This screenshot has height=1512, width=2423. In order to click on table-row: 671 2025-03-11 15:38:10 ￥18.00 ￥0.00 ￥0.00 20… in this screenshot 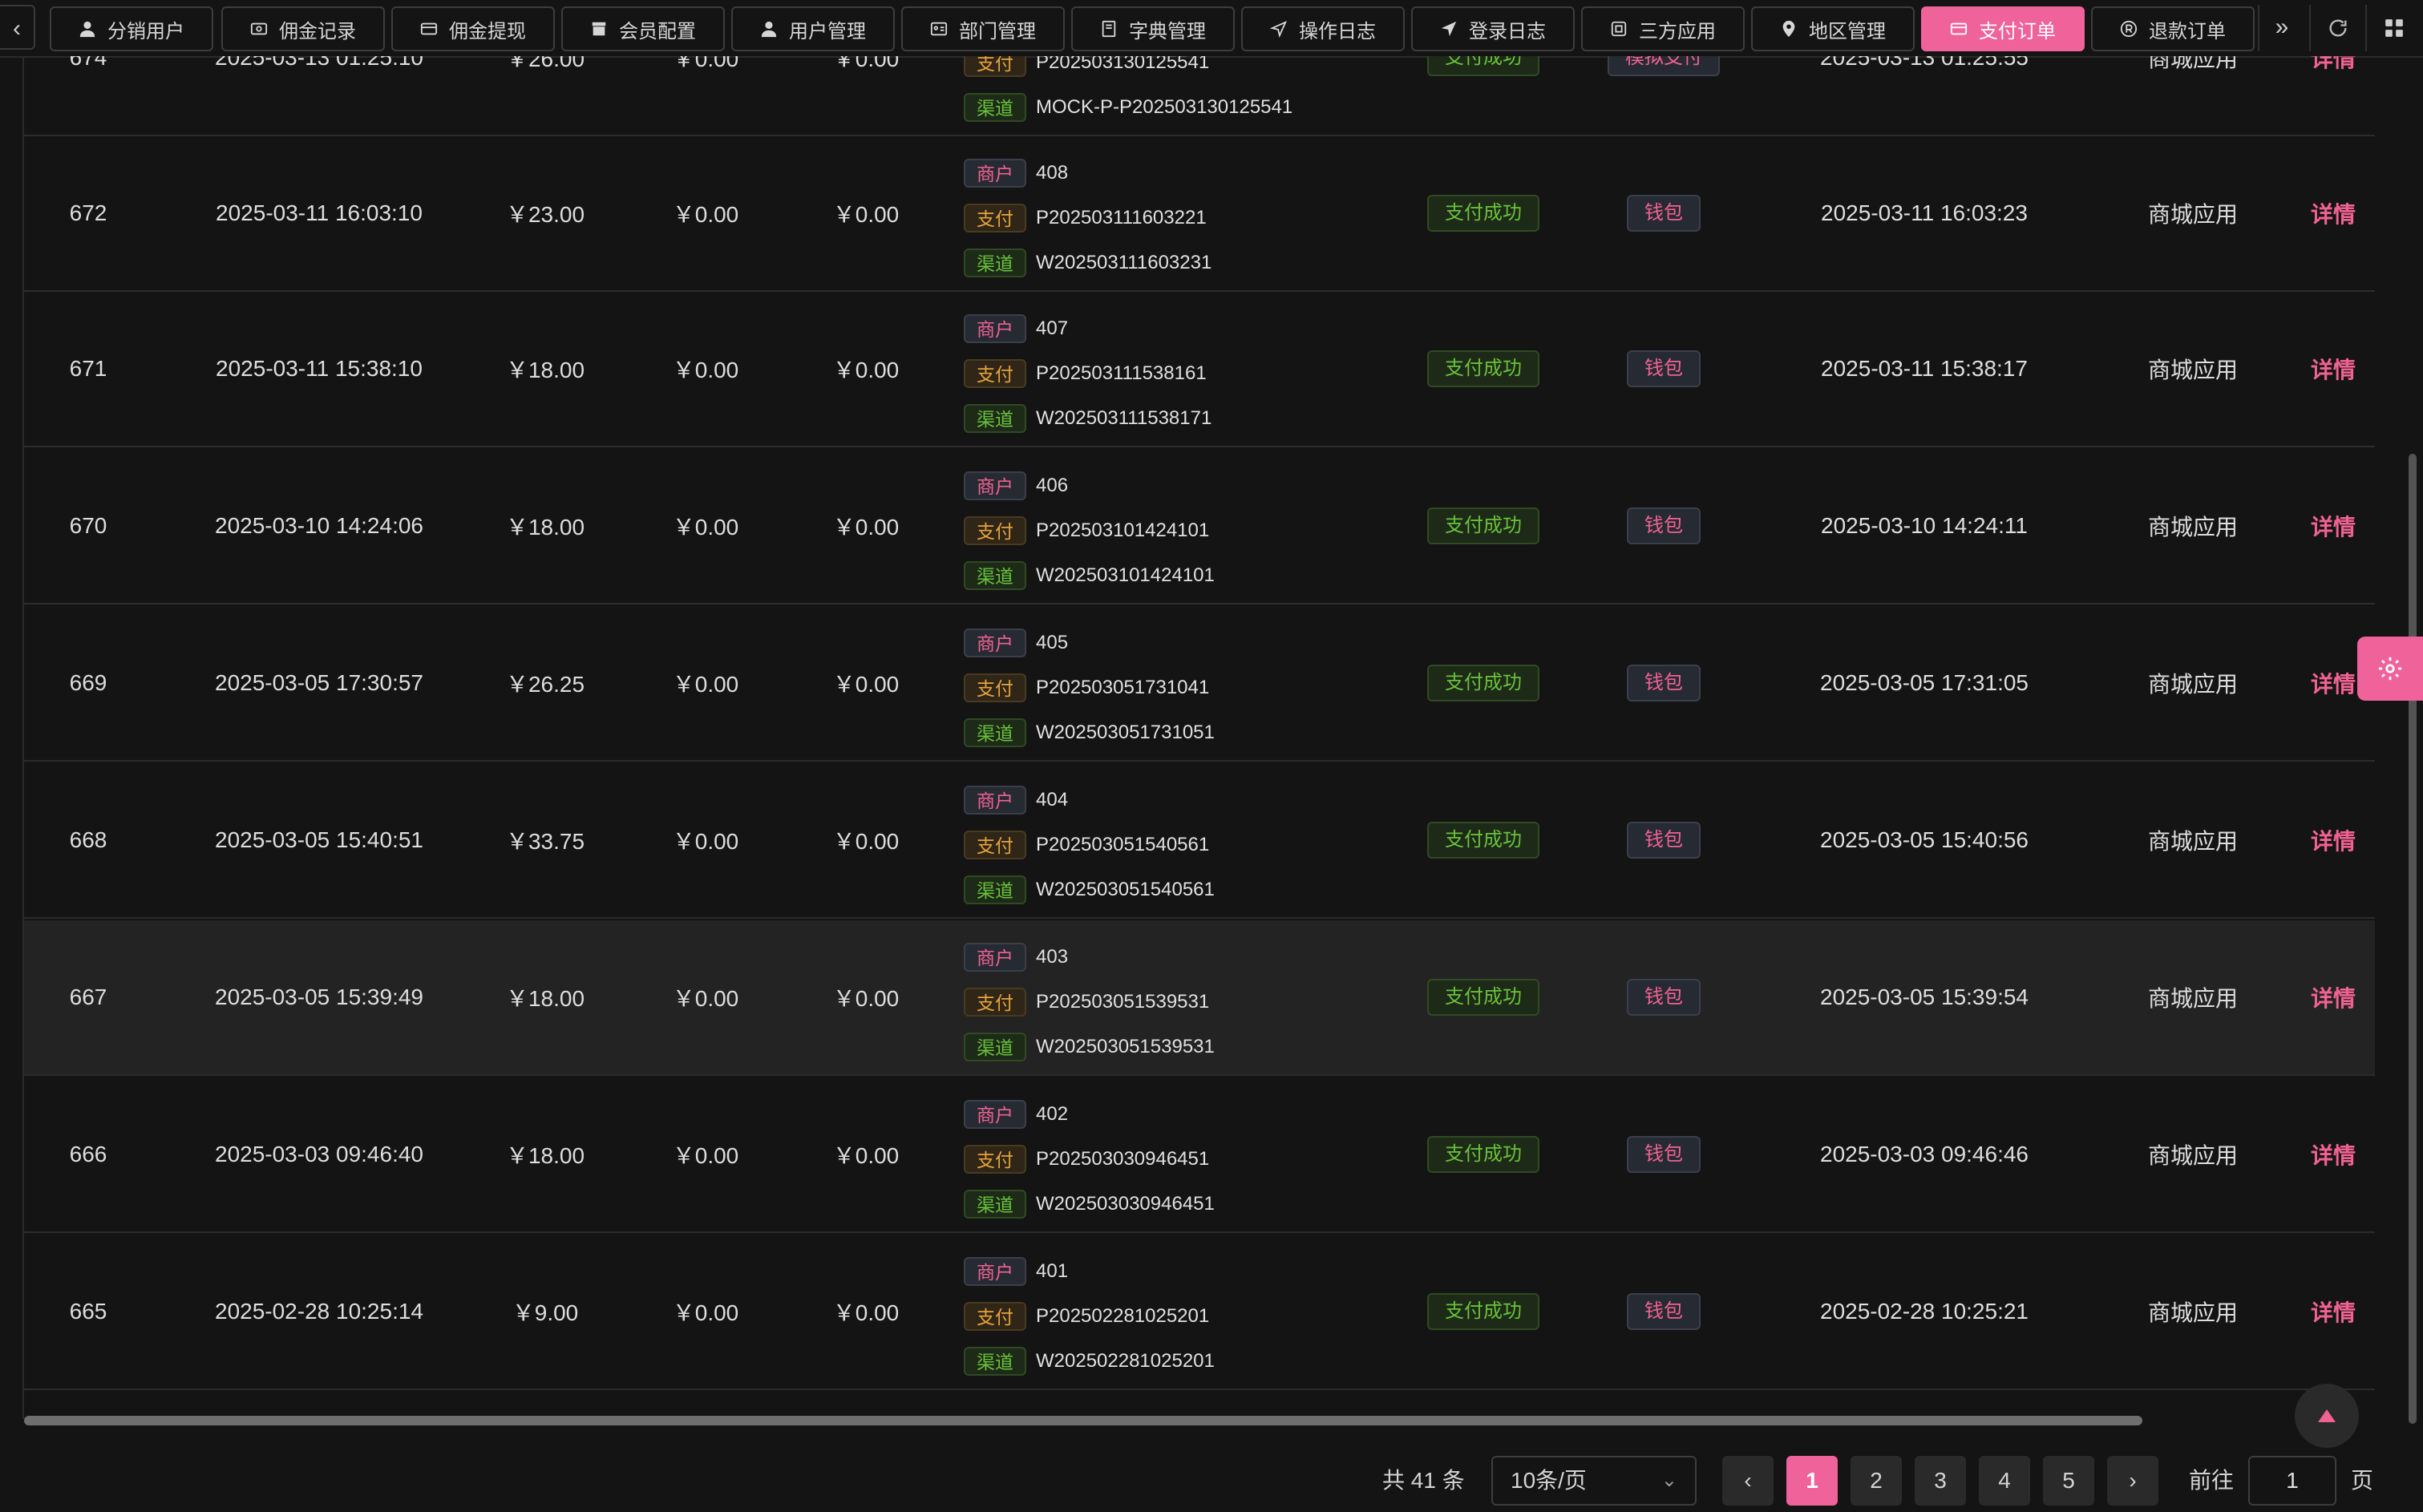, I will do `click(1199, 369)`.